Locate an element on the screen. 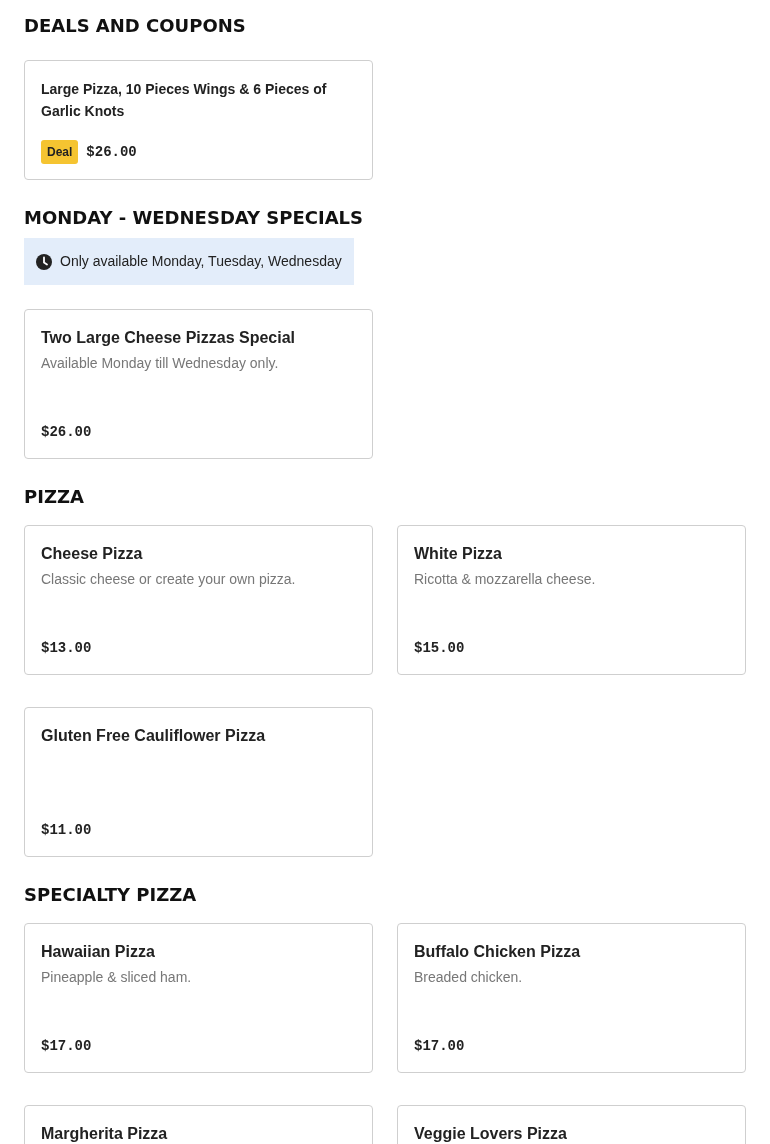 The width and height of the screenshot is (770, 1144). menu-item-card: Two Large Cheese Pizzas Special Available Monday till Wednesday only. $26.00 is located at coordinates (198, 384).